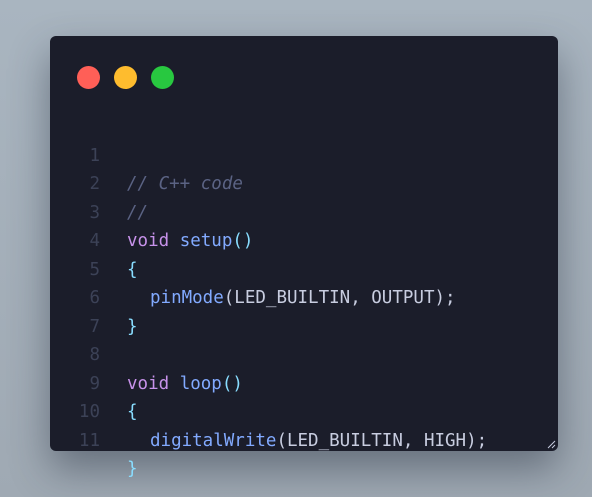  Describe the element at coordinates (213, 440) in the screenshot. I see `code-function-call: digitalWrite` at that location.